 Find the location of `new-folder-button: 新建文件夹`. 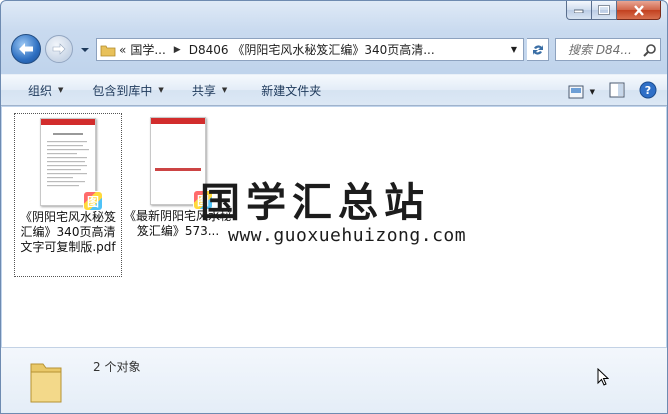

new-folder-button: 新建文件夹 is located at coordinates (291, 90).